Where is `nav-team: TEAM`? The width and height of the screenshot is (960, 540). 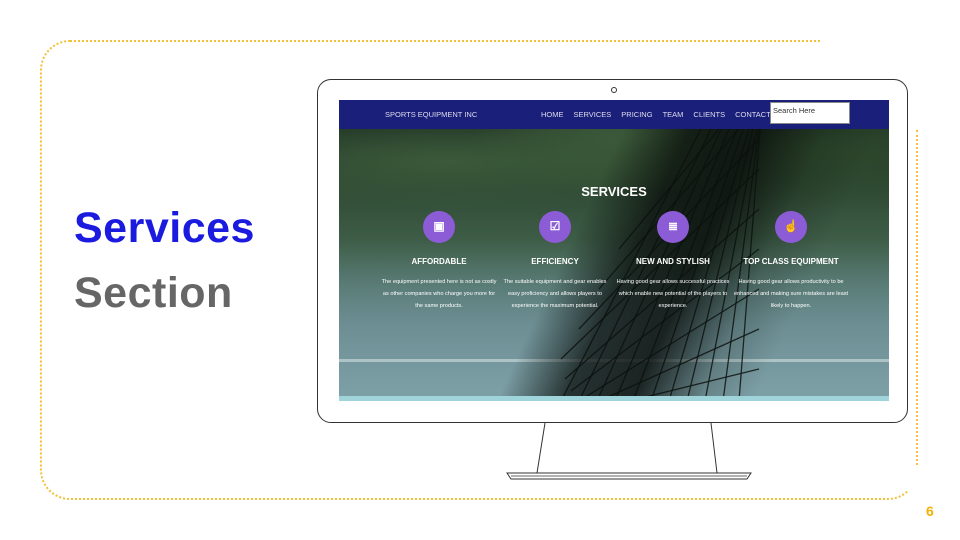 nav-team: TEAM is located at coordinates (673, 114).